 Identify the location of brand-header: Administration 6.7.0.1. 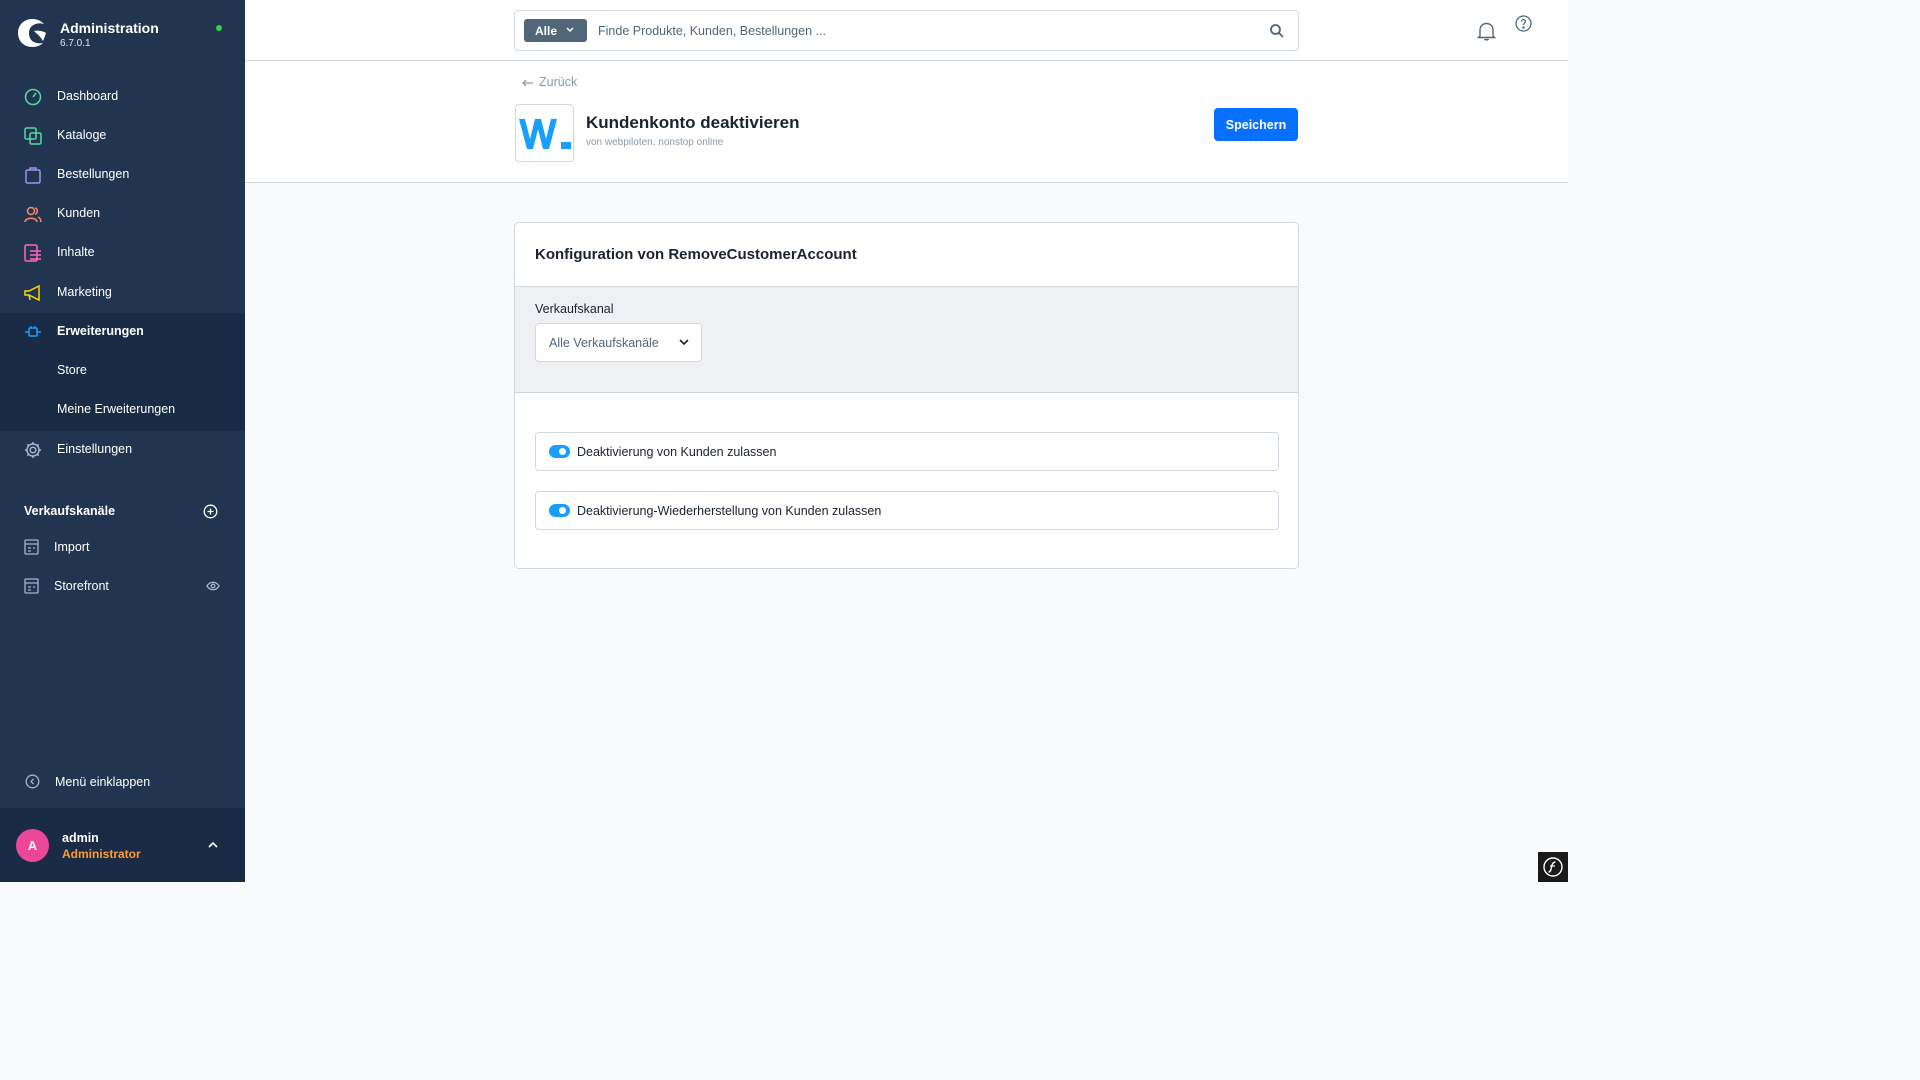
(122, 35).